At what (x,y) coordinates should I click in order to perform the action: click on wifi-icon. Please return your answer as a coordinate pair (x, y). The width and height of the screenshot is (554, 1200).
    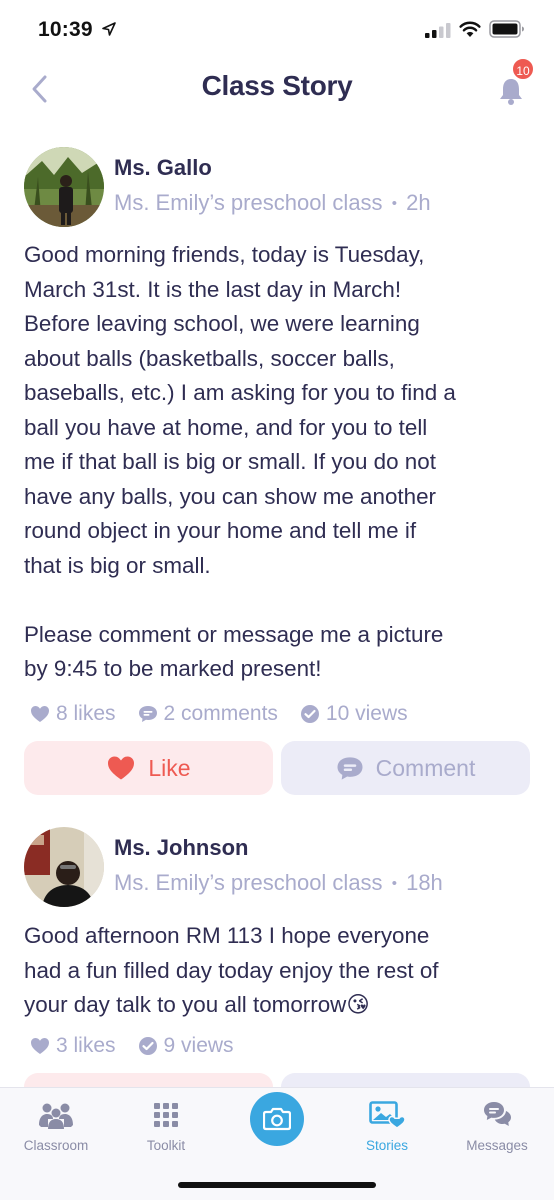
    Looking at the image, I should click on (470, 29).